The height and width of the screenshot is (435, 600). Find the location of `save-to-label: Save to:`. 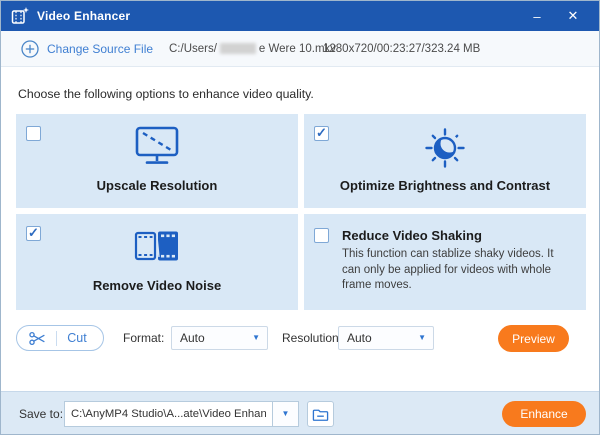

save-to-label: Save to: is located at coordinates (41, 414).